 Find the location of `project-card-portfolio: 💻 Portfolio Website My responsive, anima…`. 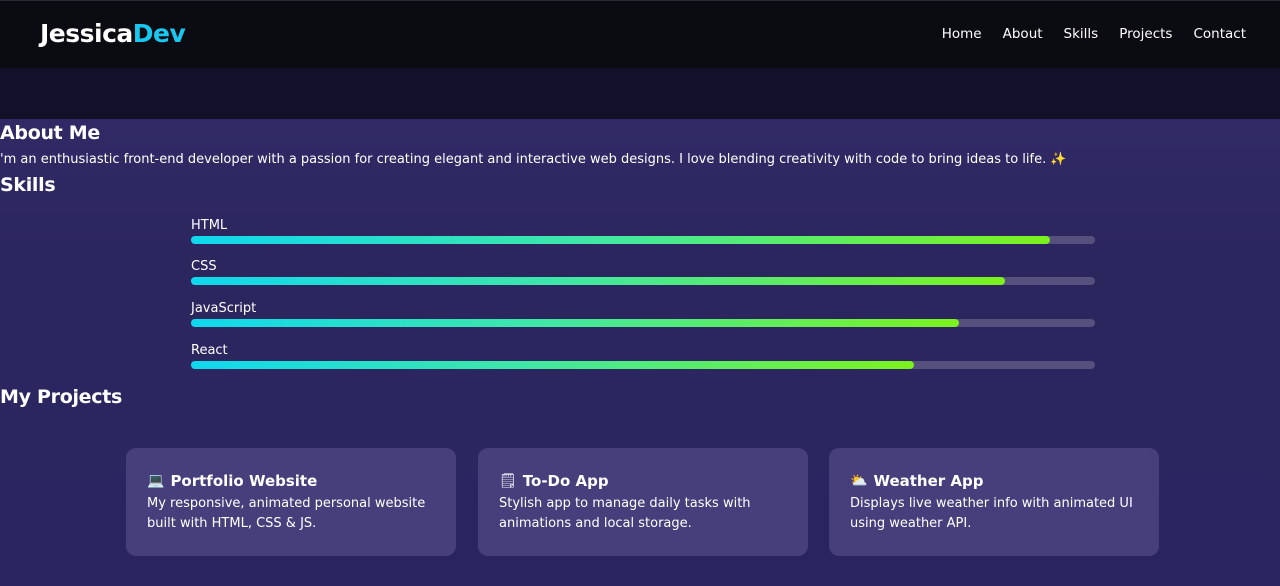

project-card-portfolio: 💻 Portfolio Website My responsive, anima… is located at coordinates (291, 502).